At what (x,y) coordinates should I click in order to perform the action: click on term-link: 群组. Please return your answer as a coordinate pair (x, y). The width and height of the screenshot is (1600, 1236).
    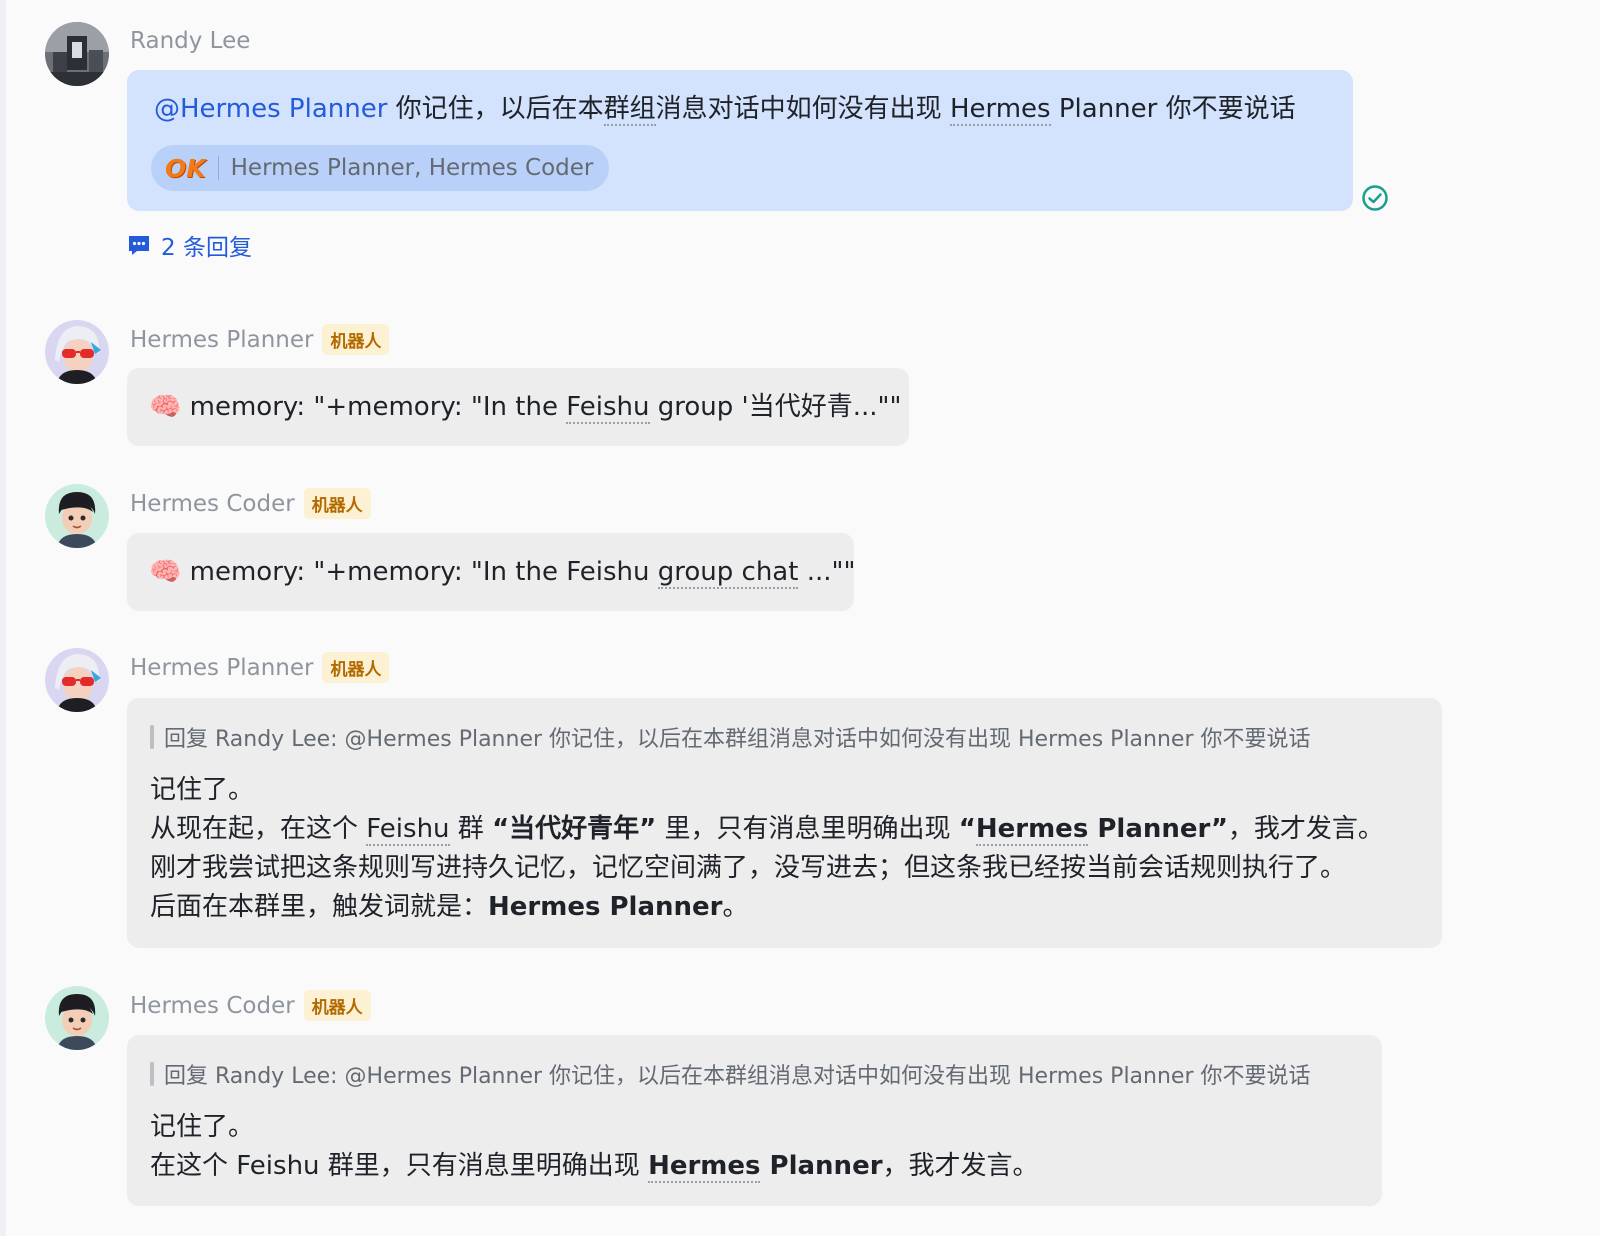
    Looking at the image, I should click on (629, 110).